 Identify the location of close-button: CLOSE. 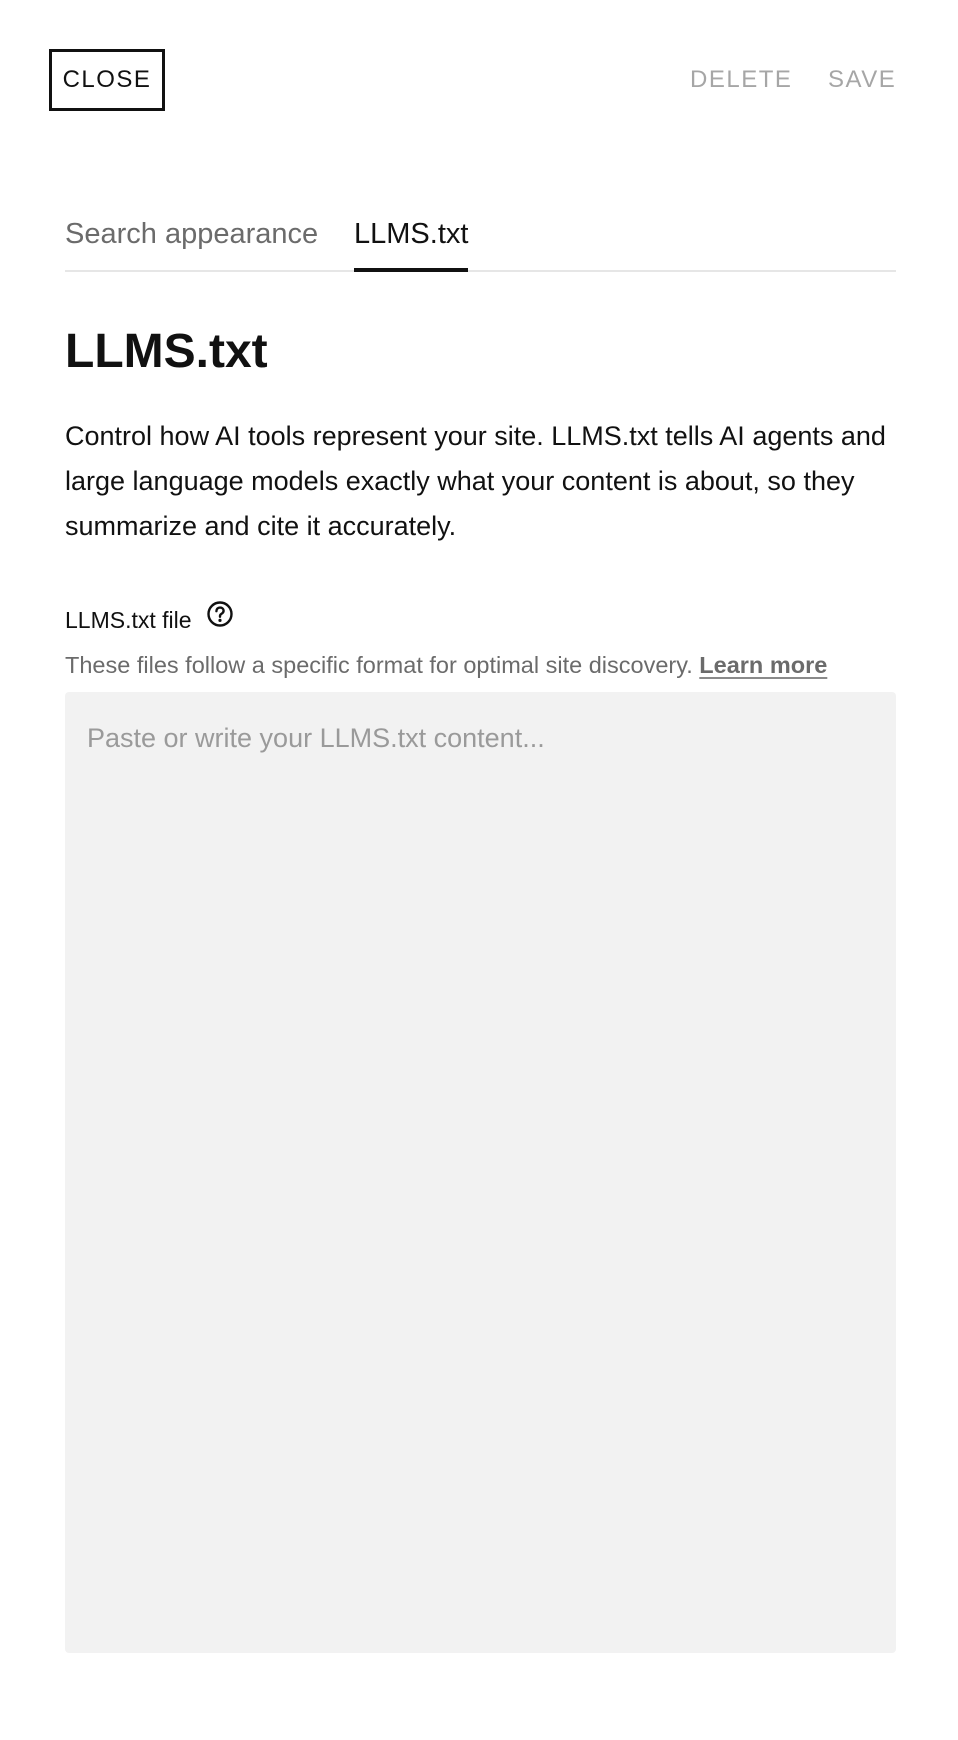
(107, 80).